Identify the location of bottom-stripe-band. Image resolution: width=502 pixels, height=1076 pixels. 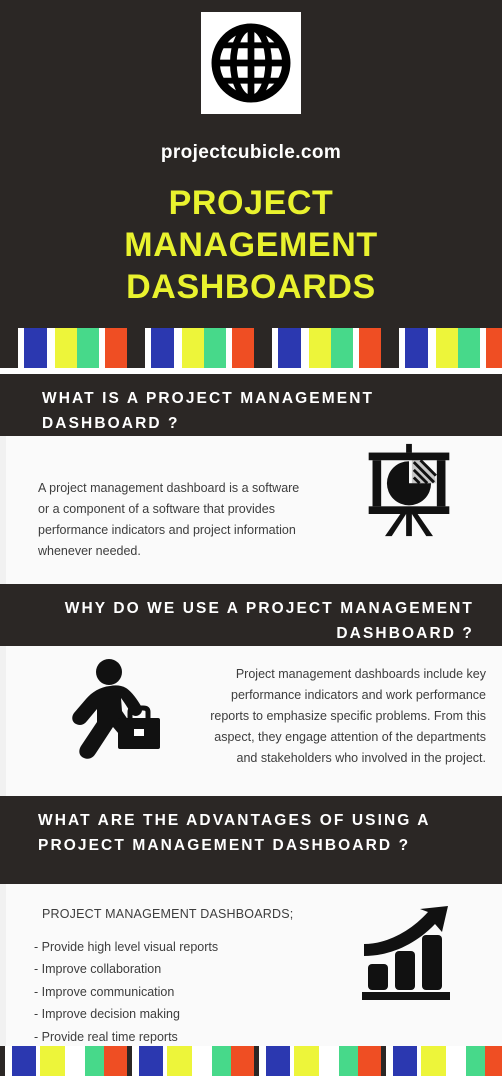
(251, 1061).